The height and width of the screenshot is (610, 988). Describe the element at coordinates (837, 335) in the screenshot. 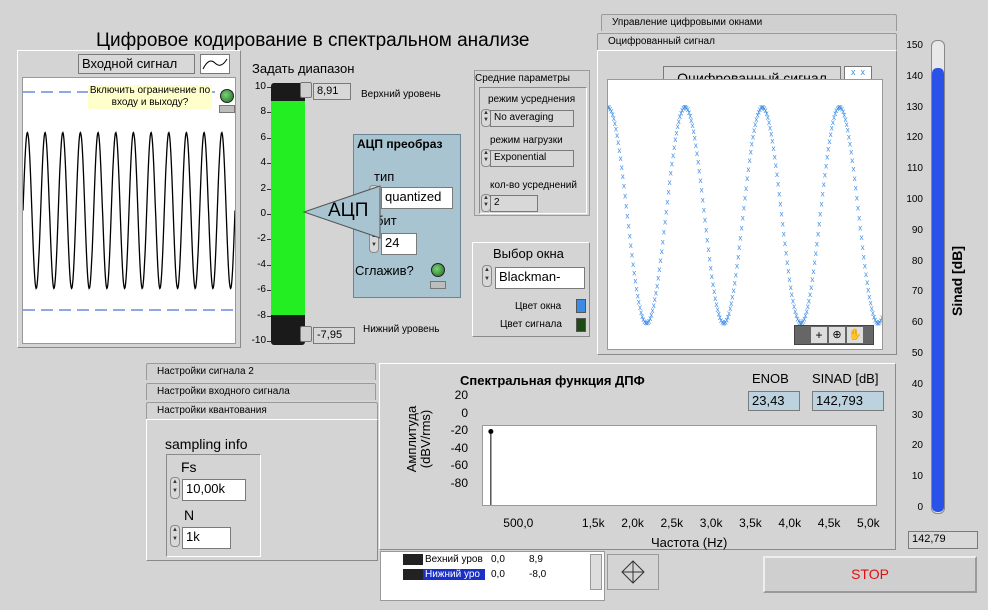

I see `zoom-icon: ⊕` at that location.